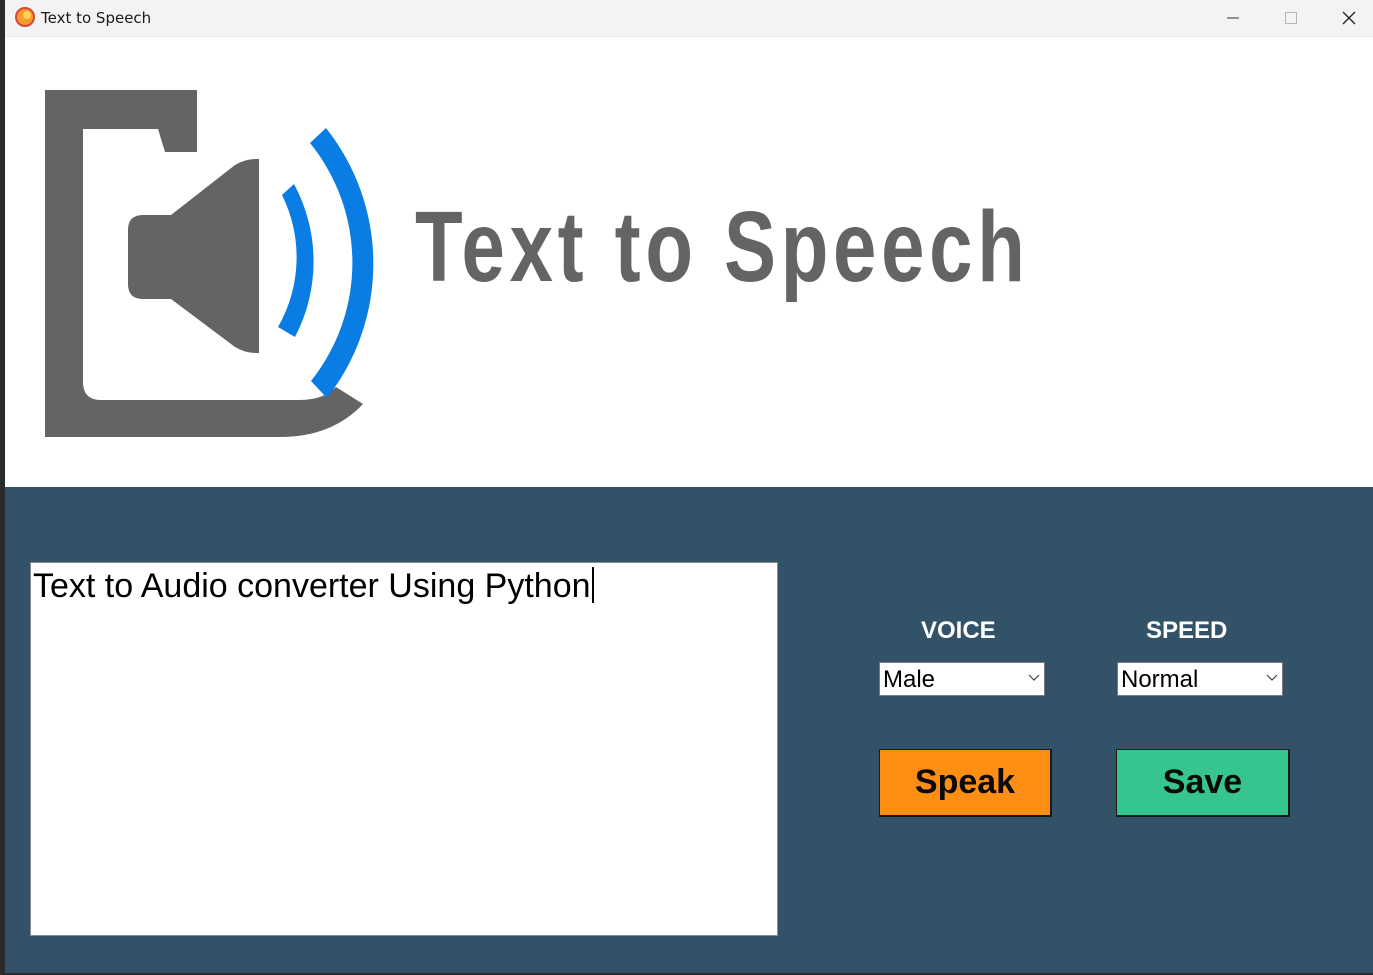 This screenshot has width=1373, height=975. What do you see at coordinates (1160, 679) in the screenshot?
I see `speed-select-value: Normal` at bounding box center [1160, 679].